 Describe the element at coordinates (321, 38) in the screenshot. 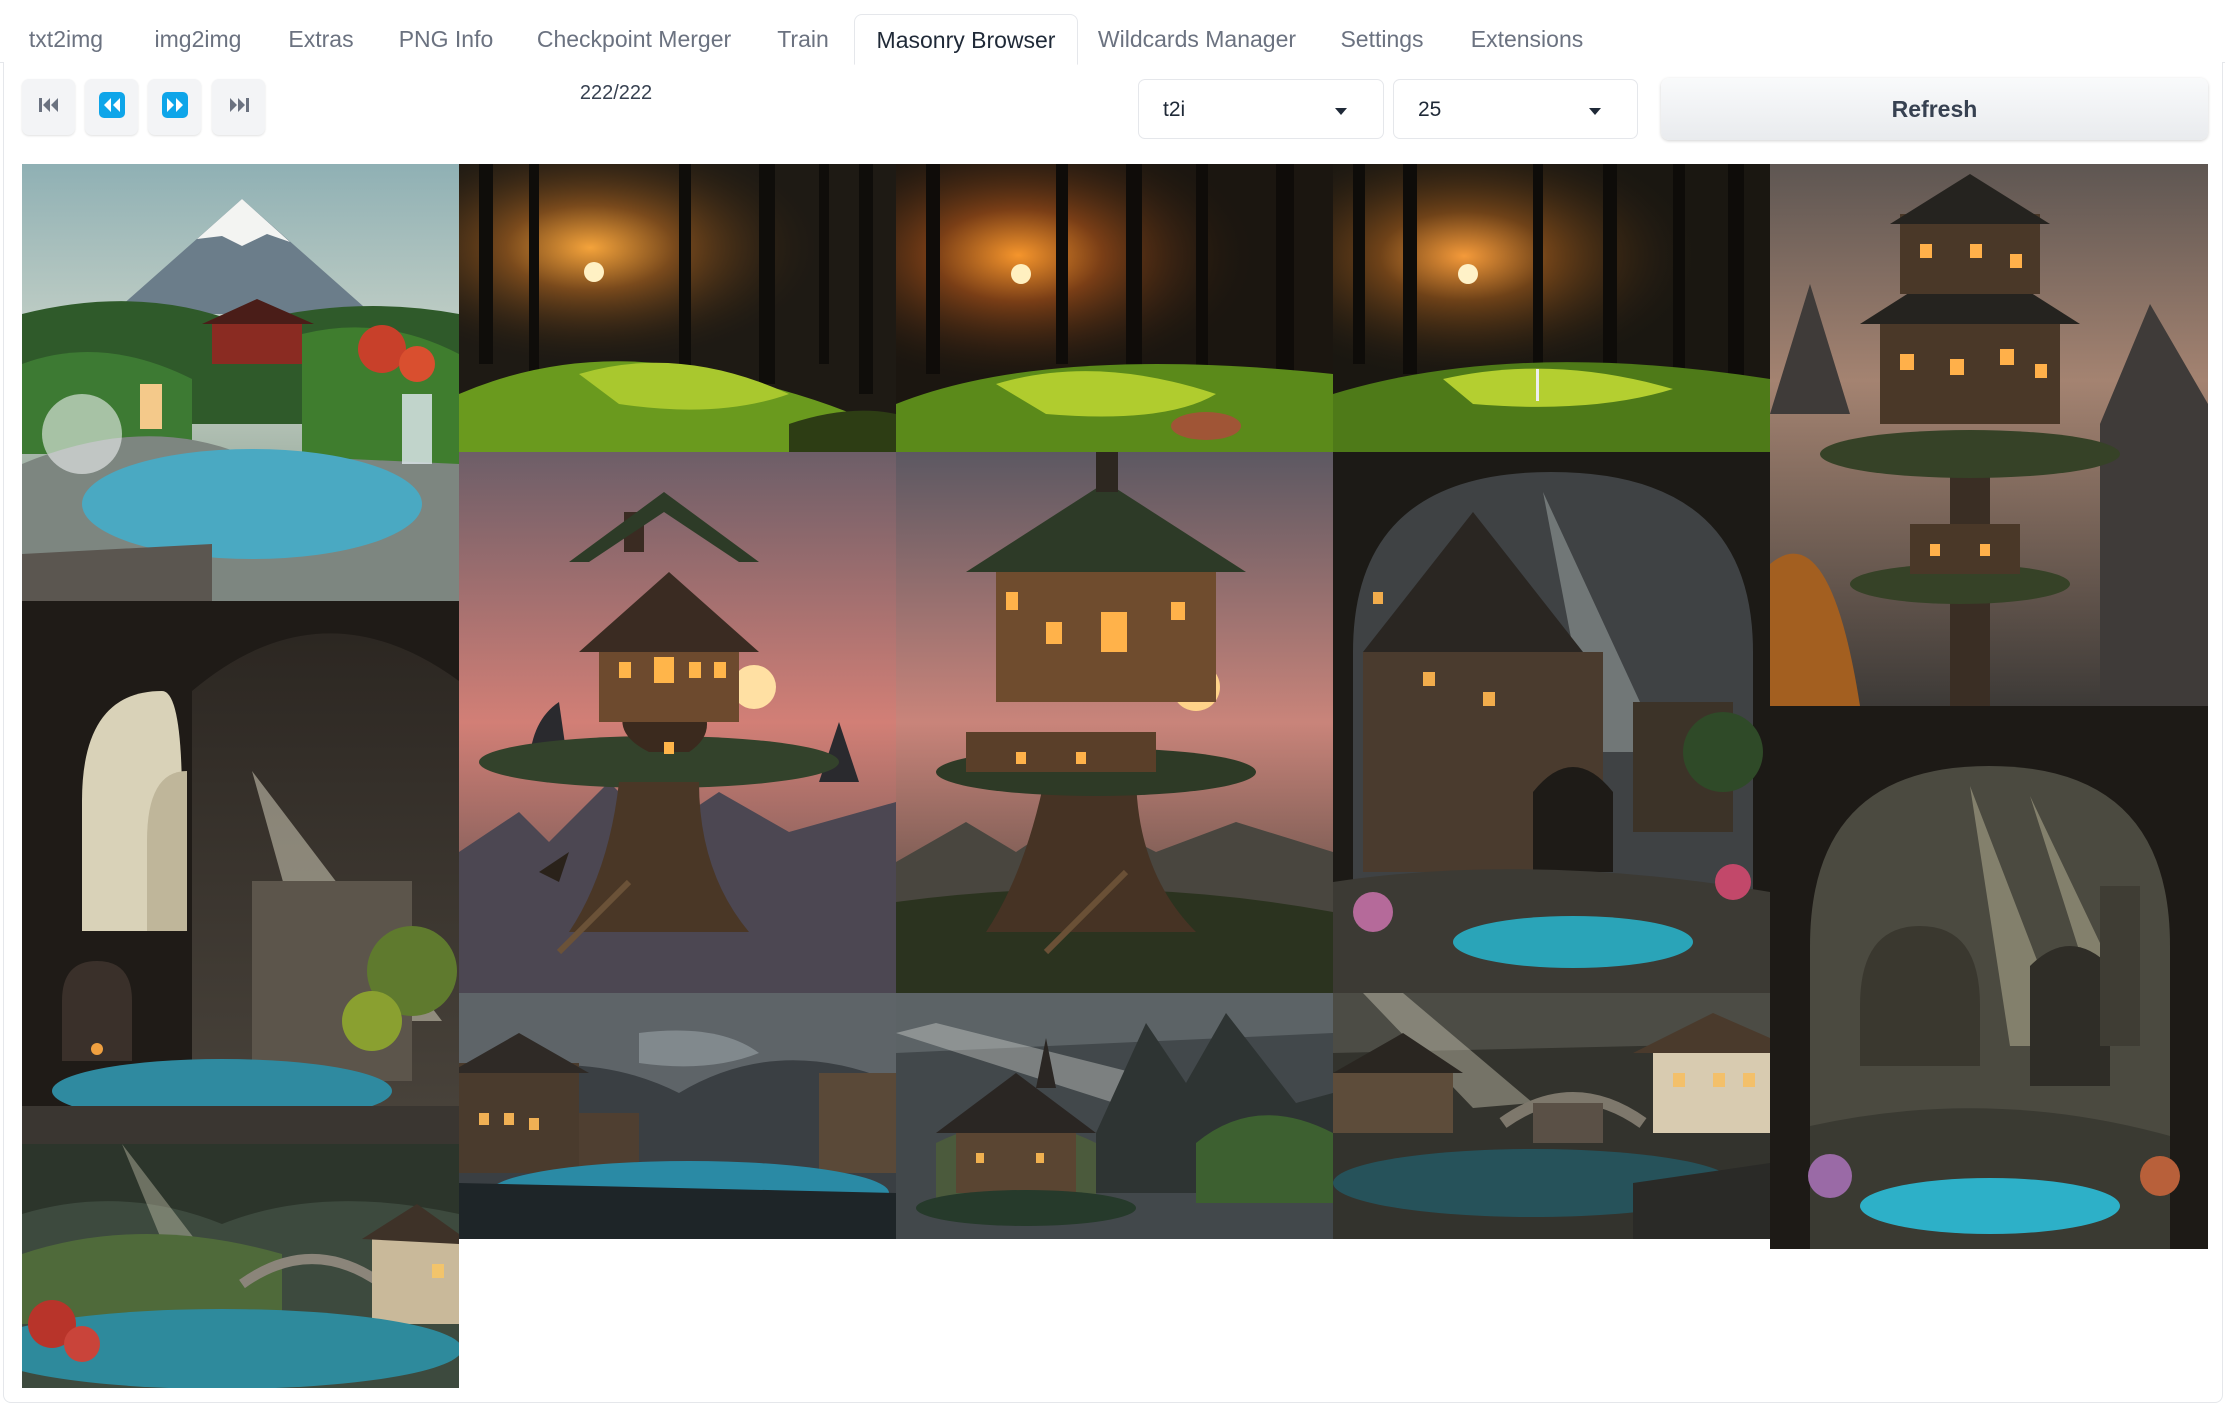

I see `tab-extras: Extras` at that location.